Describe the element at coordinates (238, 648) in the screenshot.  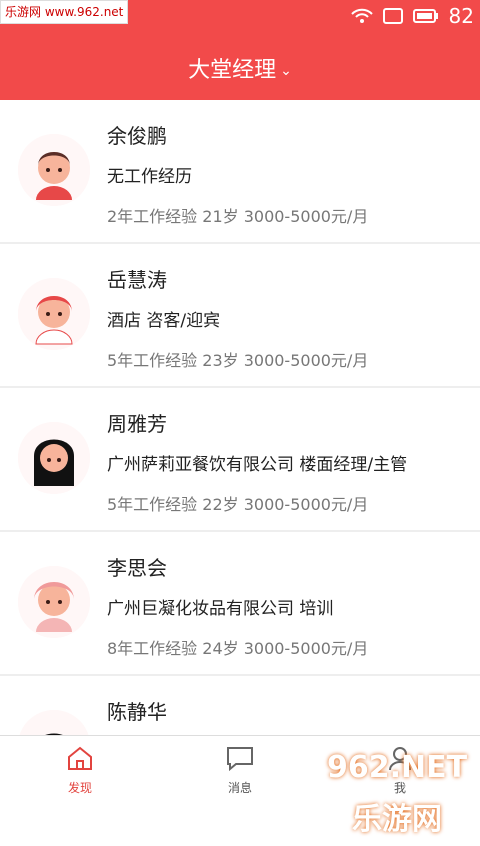
I see `candidate-meta: 8年工作经验 24岁 3000-5000元/月` at that location.